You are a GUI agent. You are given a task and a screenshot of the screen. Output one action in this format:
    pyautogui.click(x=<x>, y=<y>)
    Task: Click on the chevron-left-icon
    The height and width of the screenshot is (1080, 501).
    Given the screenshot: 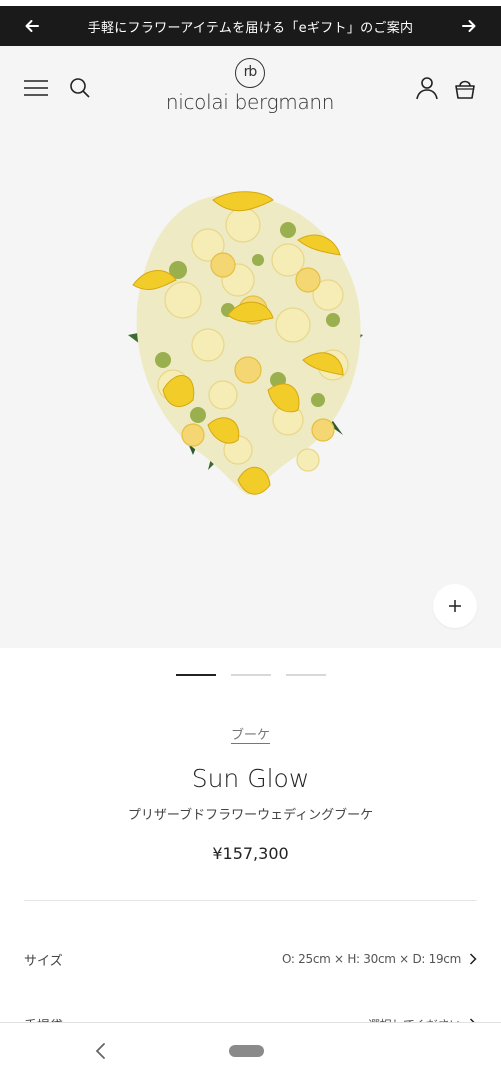 What is the action you would take?
    pyautogui.click(x=100, y=1051)
    